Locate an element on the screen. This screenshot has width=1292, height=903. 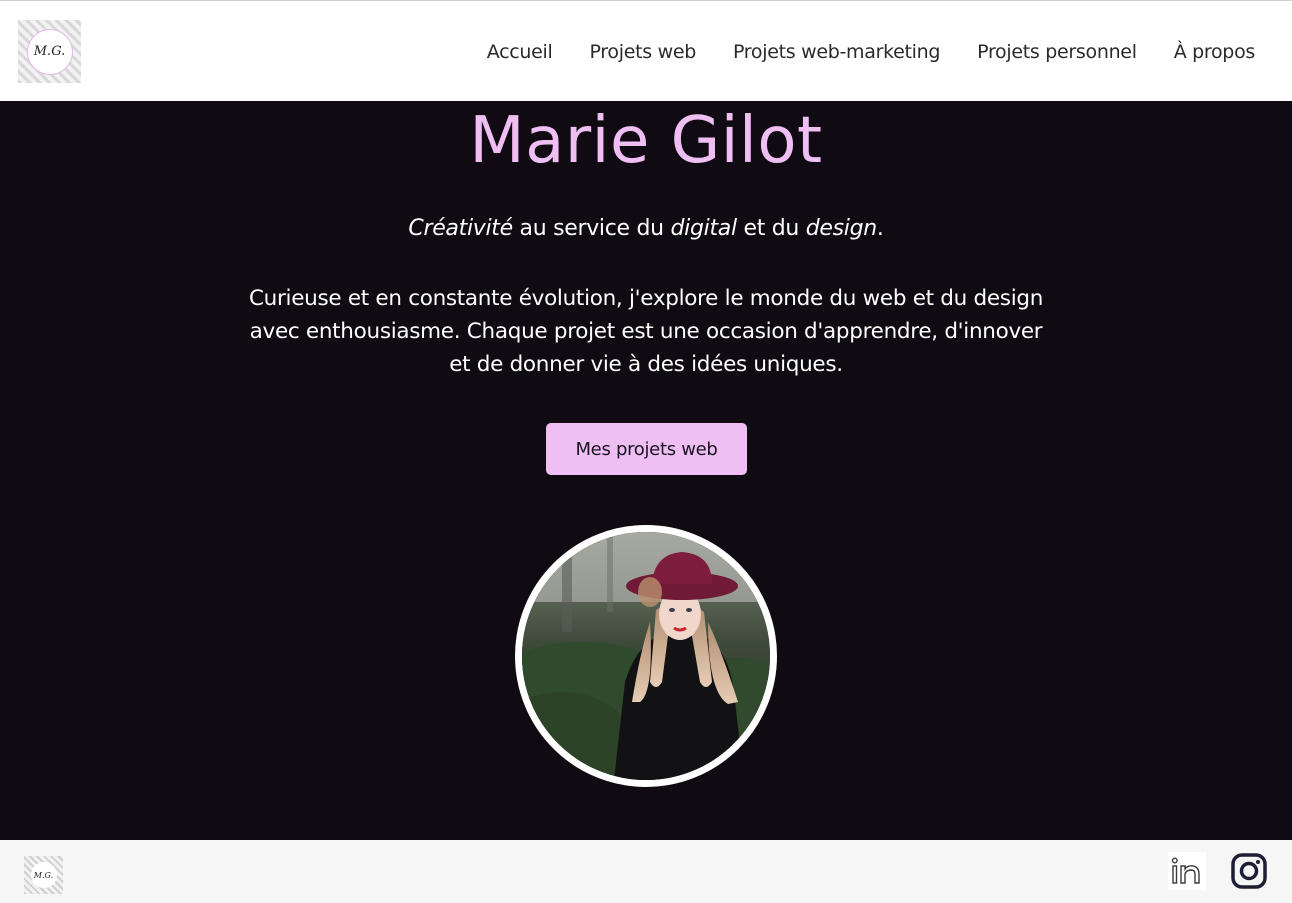
nav-projets-personnel: Projets personnel is located at coordinates (1057, 52).